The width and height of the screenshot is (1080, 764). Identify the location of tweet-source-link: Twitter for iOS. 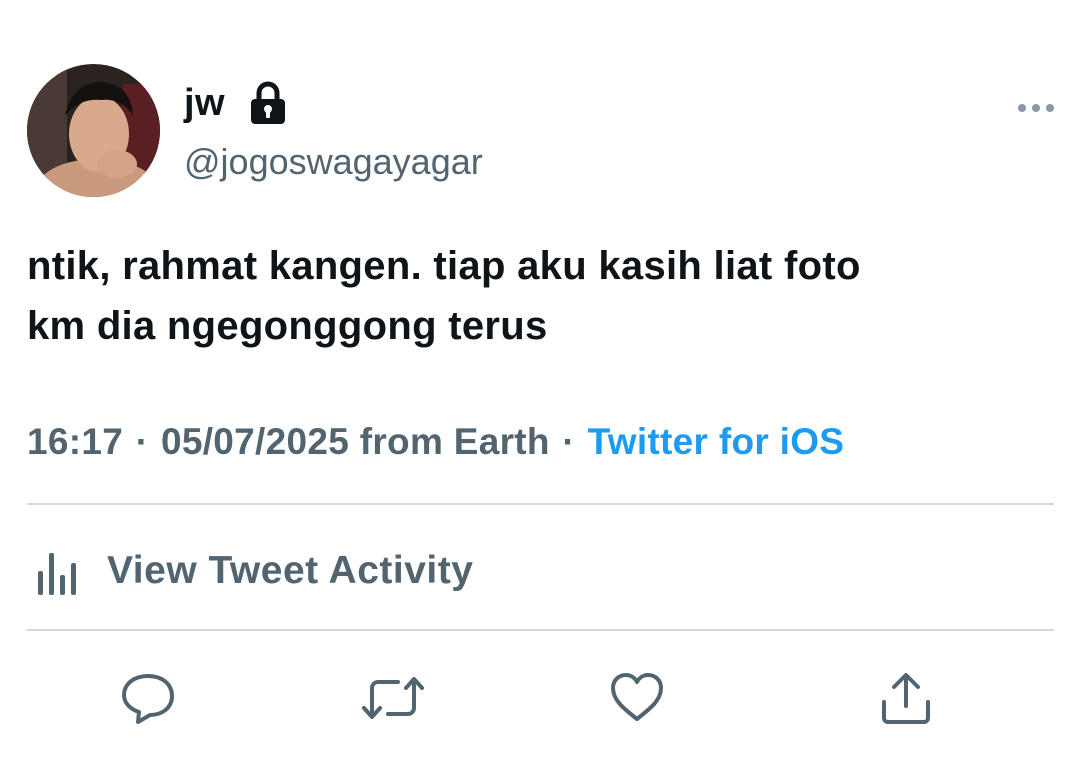
(716, 441).